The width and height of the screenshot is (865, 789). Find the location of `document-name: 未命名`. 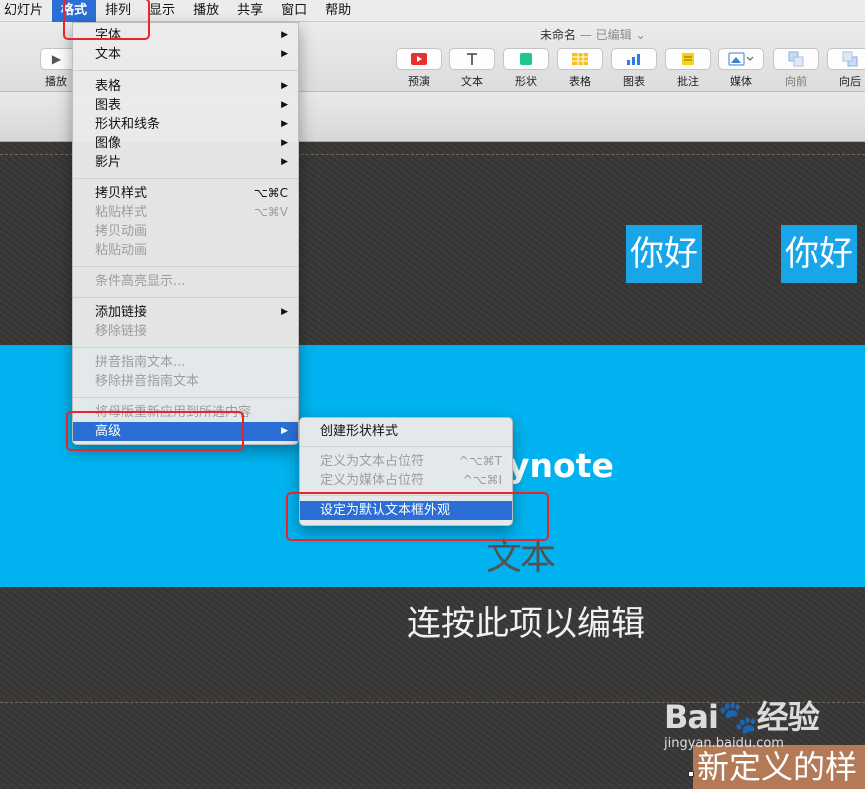

document-name: 未命名 is located at coordinates (558, 35).